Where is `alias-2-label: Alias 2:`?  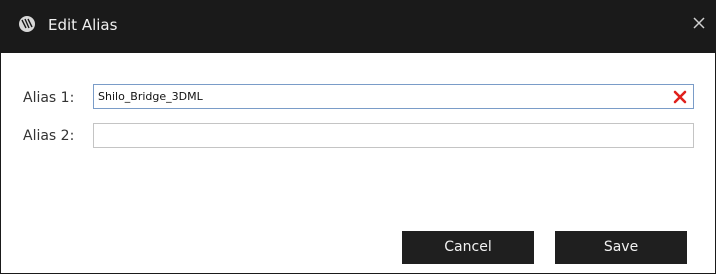
alias-2-label: Alias 2: is located at coordinates (49, 136).